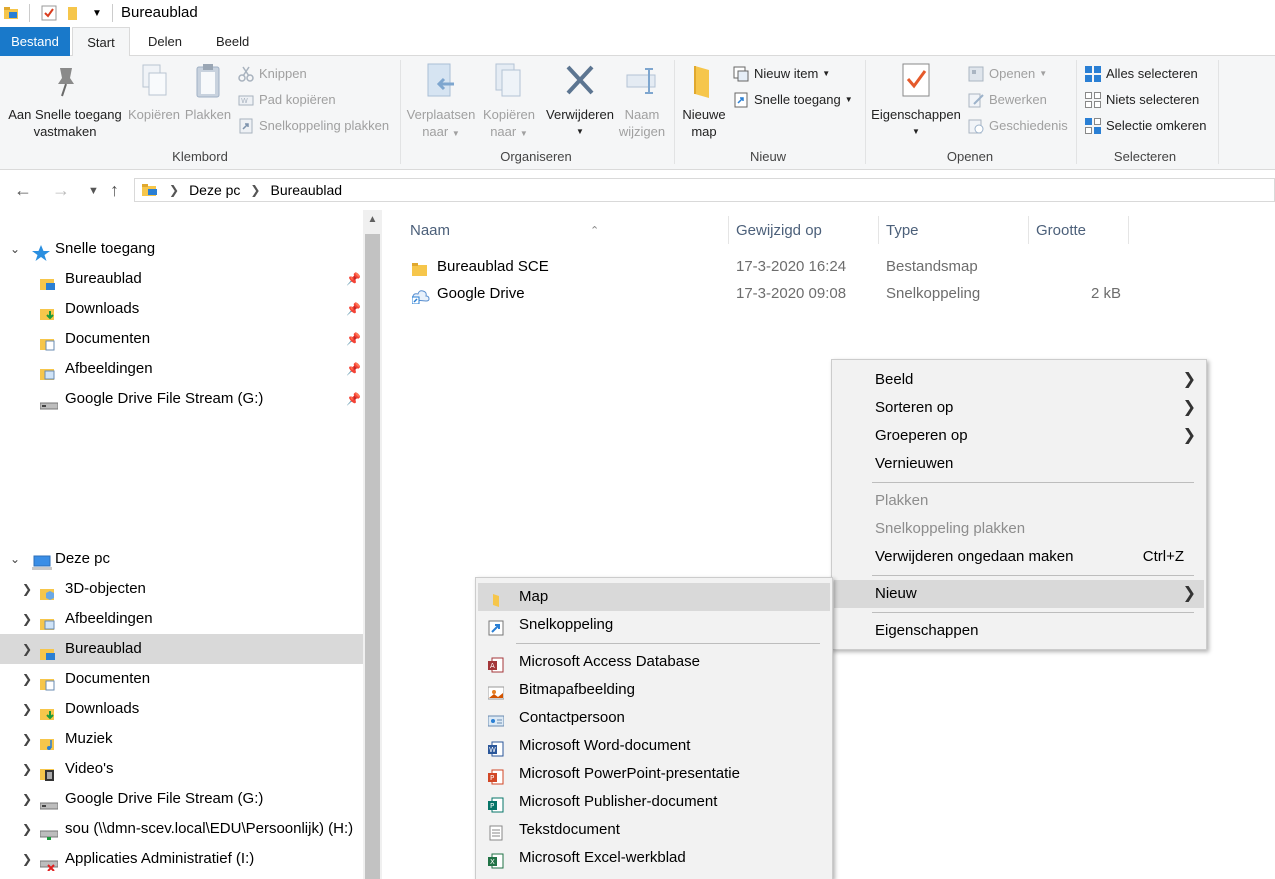 The image size is (1275, 879). I want to click on easy-access-button: Snelle toegang ▼, so click(793, 100).